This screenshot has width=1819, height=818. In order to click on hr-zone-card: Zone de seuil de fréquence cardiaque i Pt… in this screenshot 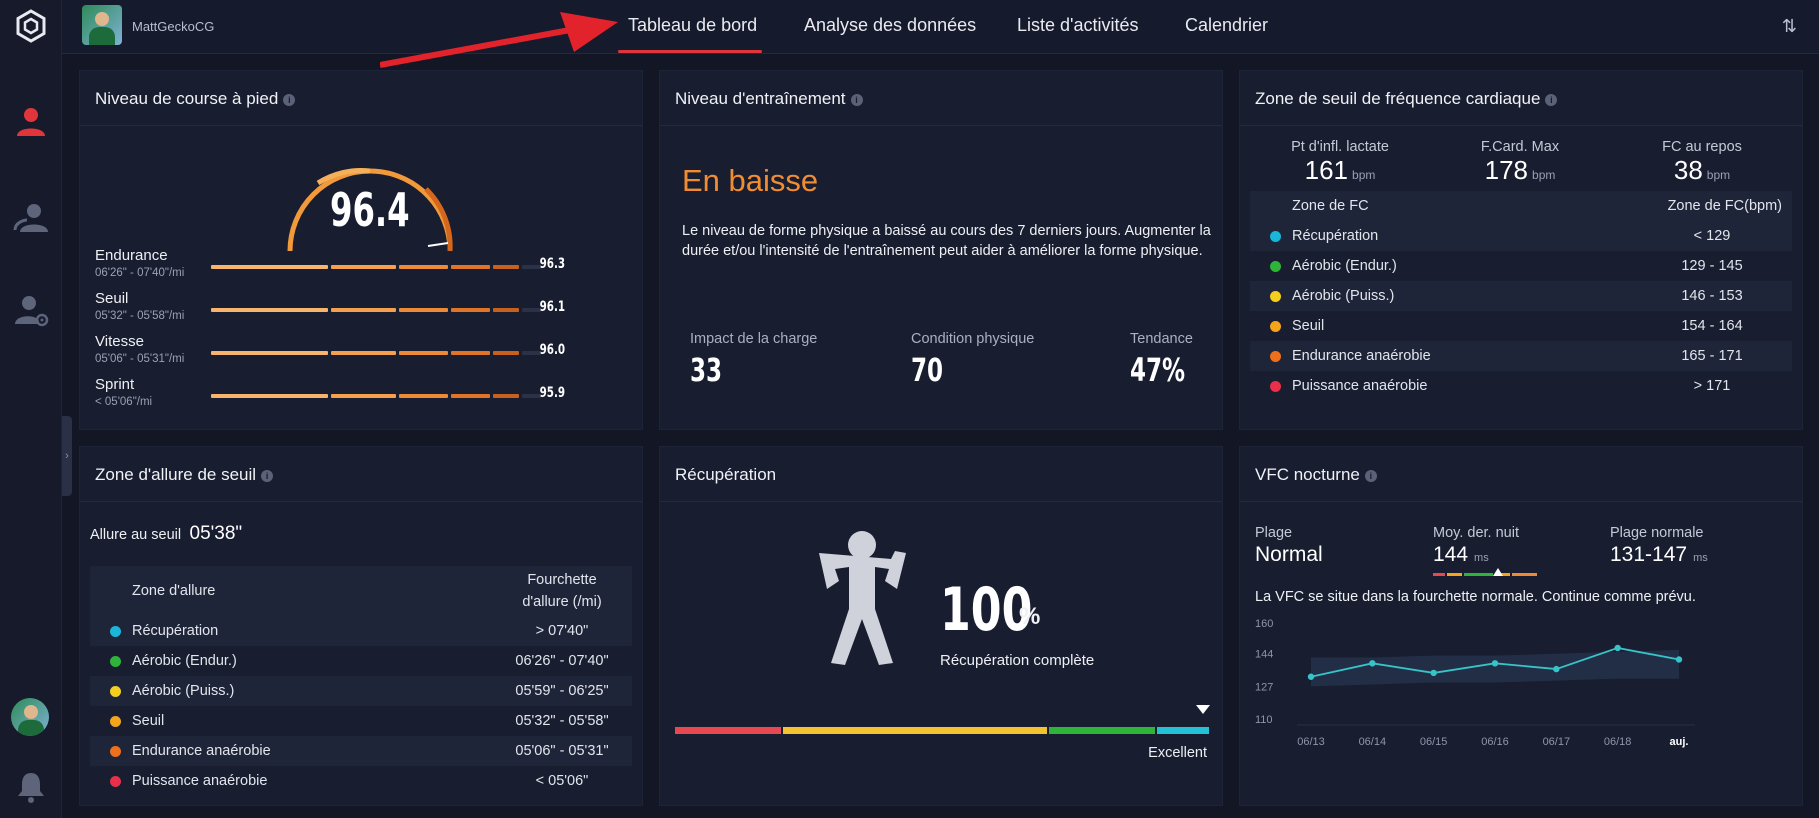, I will do `click(1521, 250)`.